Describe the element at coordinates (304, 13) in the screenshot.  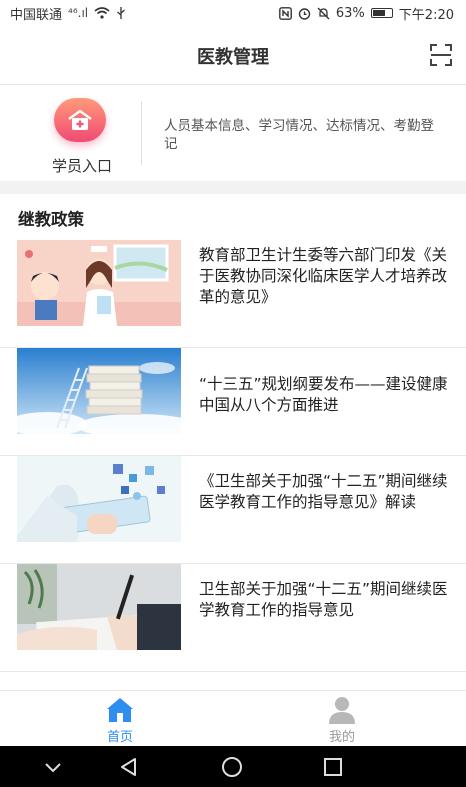
I see `alarm-icon` at that location.